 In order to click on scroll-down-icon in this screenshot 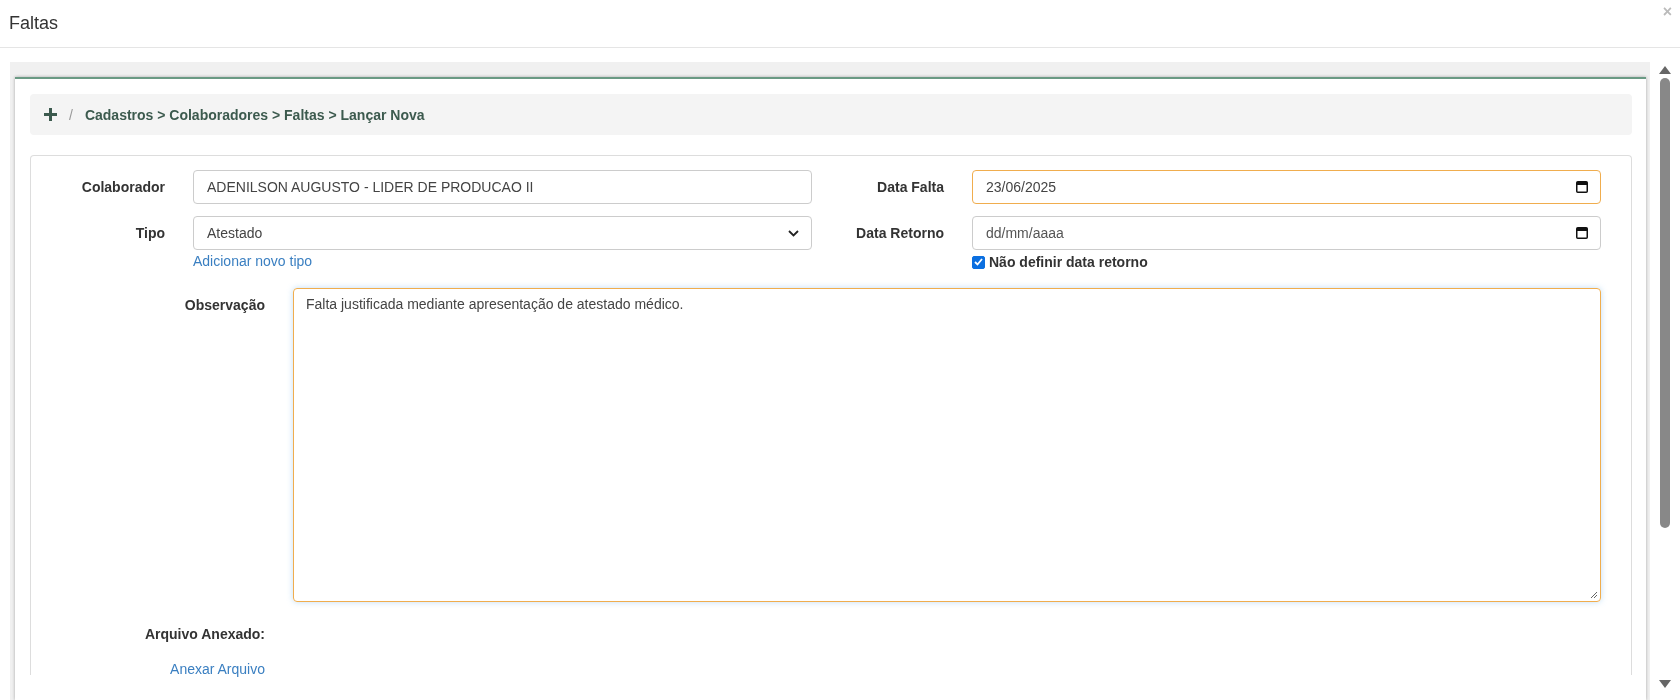, I will do `click(1665, 684)`.